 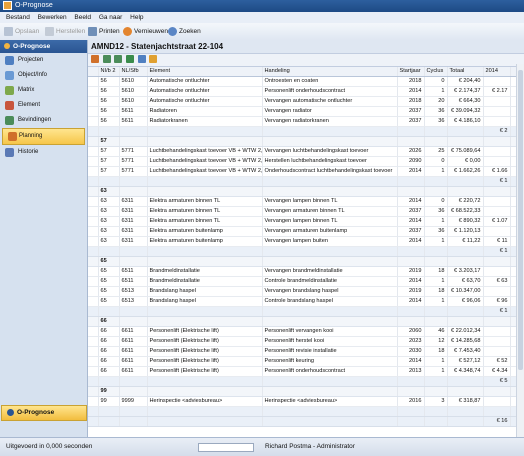 What do you see at coordinates (130, 59) in the screenshot?
I see `excel-icon` at bounding box center [130, 59].